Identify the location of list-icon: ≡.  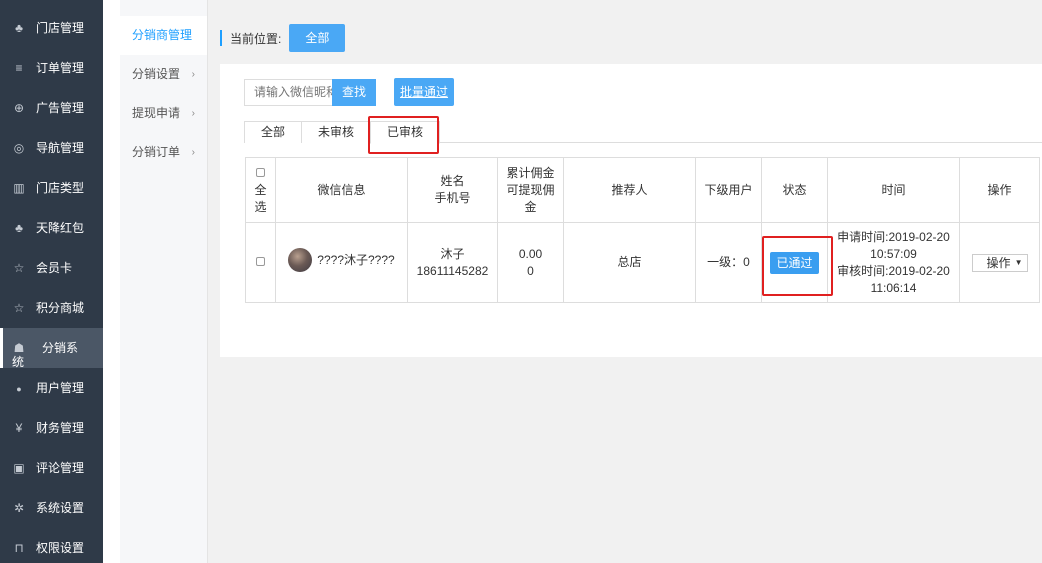
(19, 68).